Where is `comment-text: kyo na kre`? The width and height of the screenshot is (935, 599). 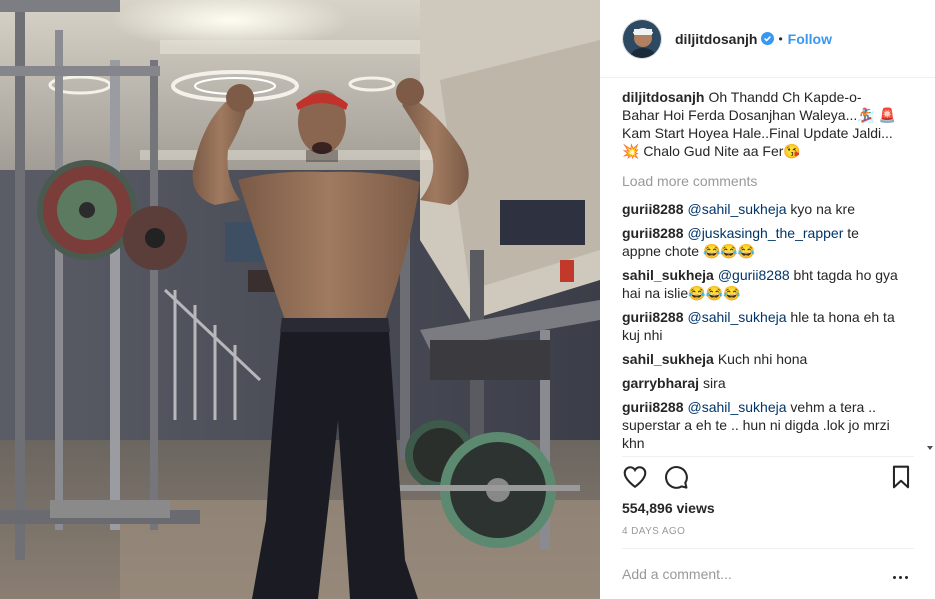
comment-text: kyo na kre is located at coordinates (821, 209).